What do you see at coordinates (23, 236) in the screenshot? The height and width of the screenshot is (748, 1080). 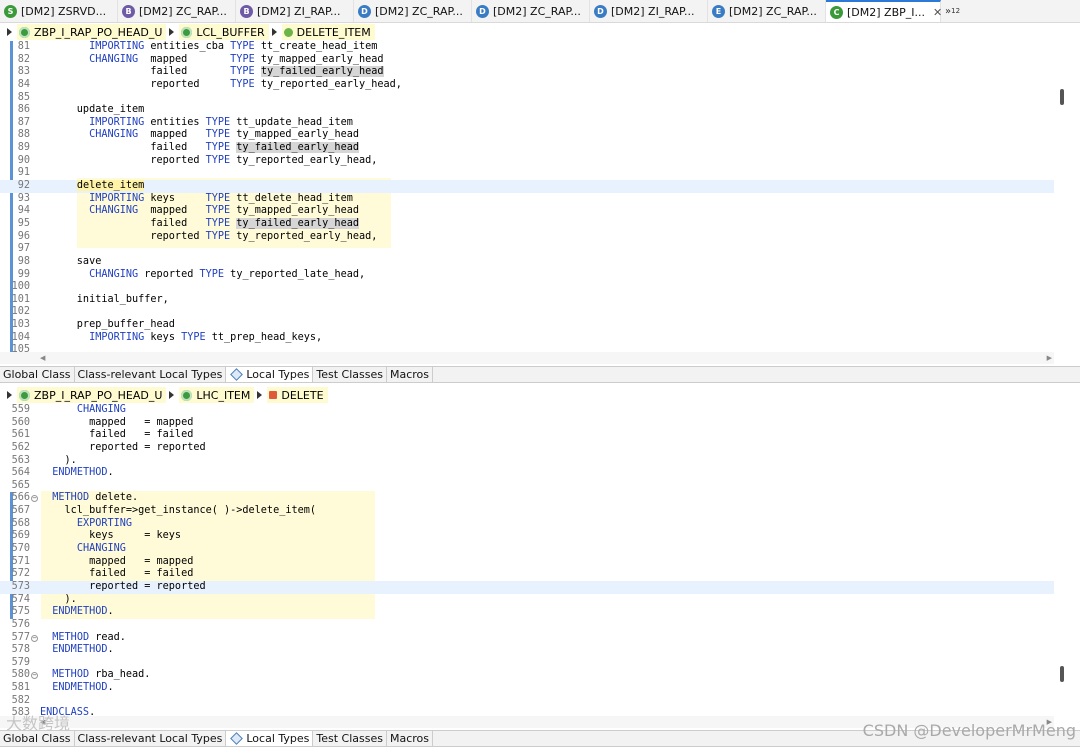 I see `line-number: 96` at bounding box center [23, 236].